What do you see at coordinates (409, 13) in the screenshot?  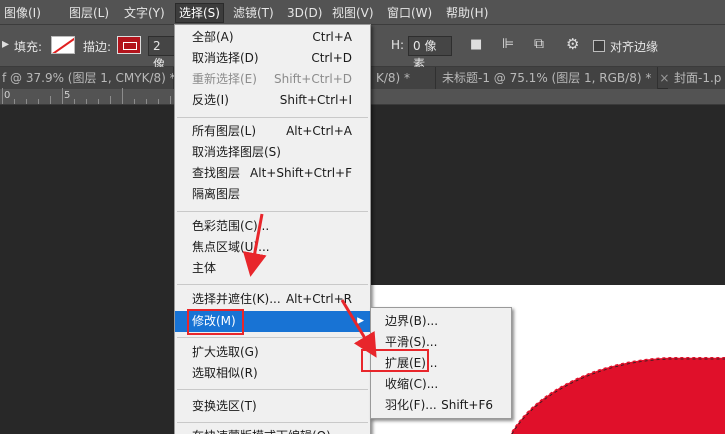 I see `menu-window: 窗口(W)` at bounding box center [409, 13].